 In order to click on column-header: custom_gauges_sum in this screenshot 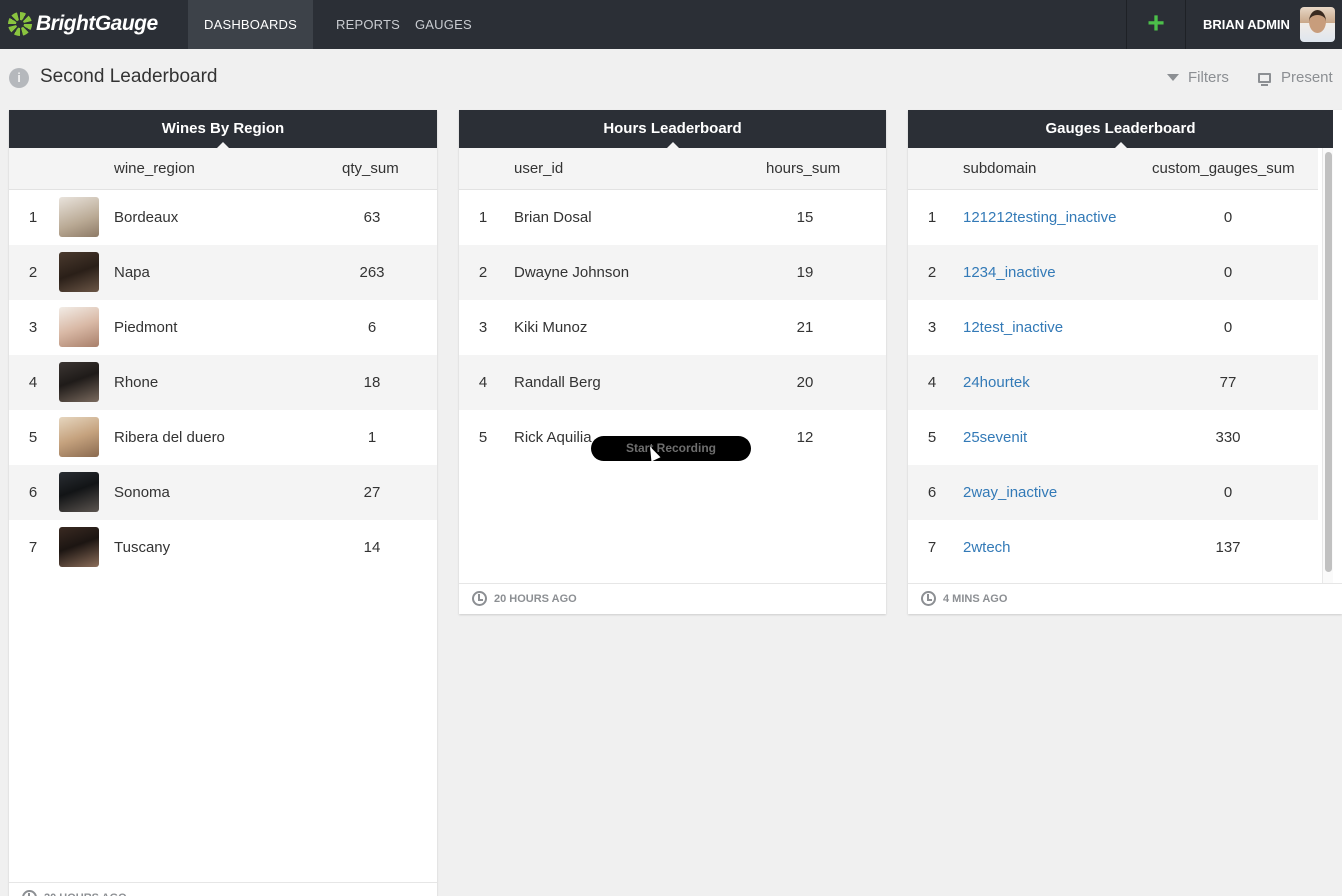, I will do `click(1223, 168)`.